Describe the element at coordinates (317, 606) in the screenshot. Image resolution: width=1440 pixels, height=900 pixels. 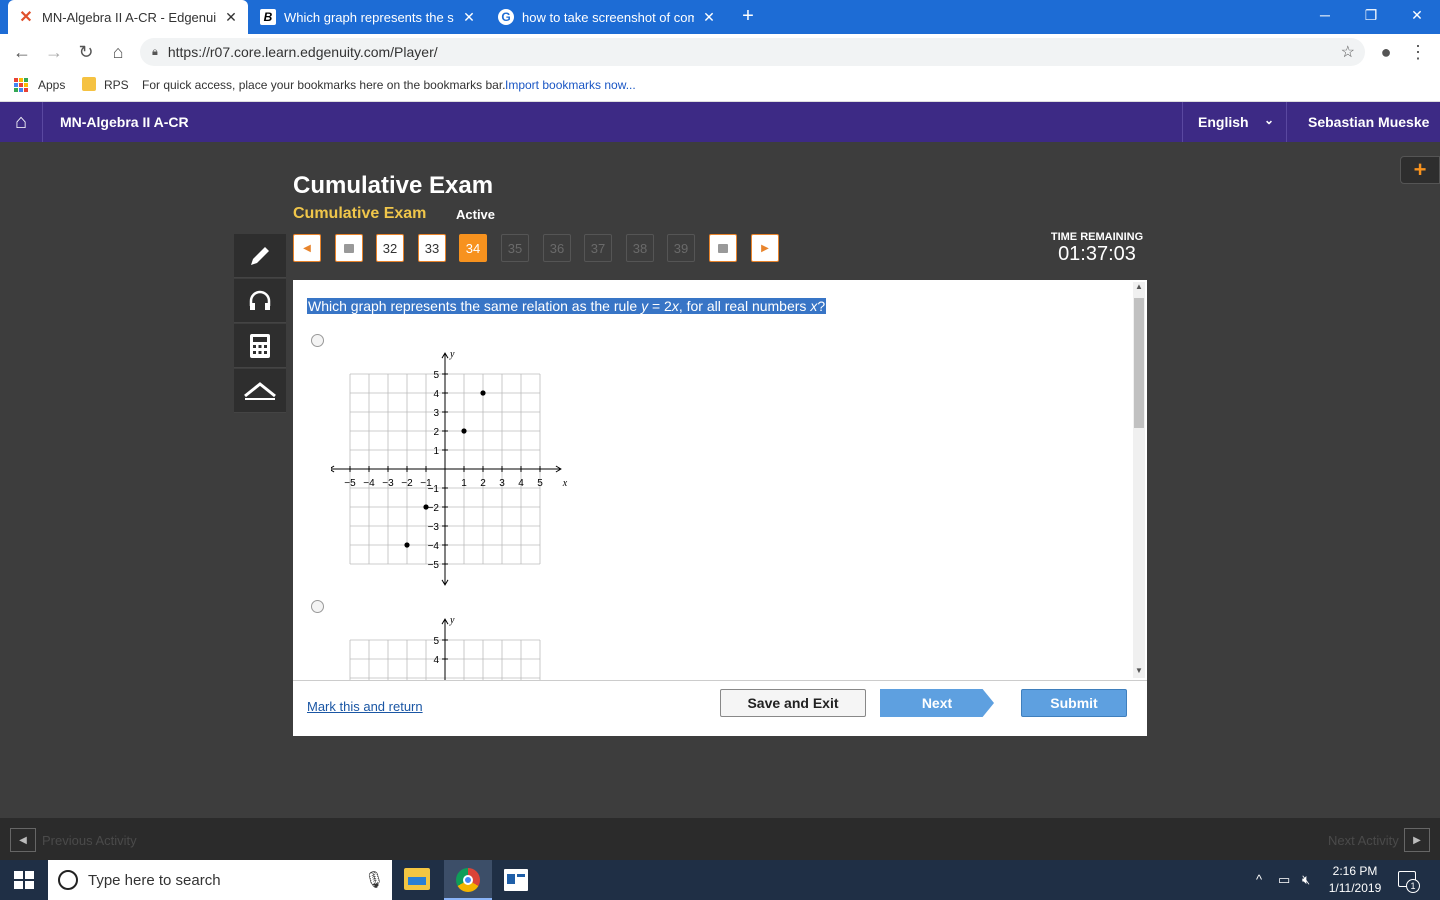
I see `answer-radio-b` at that location.